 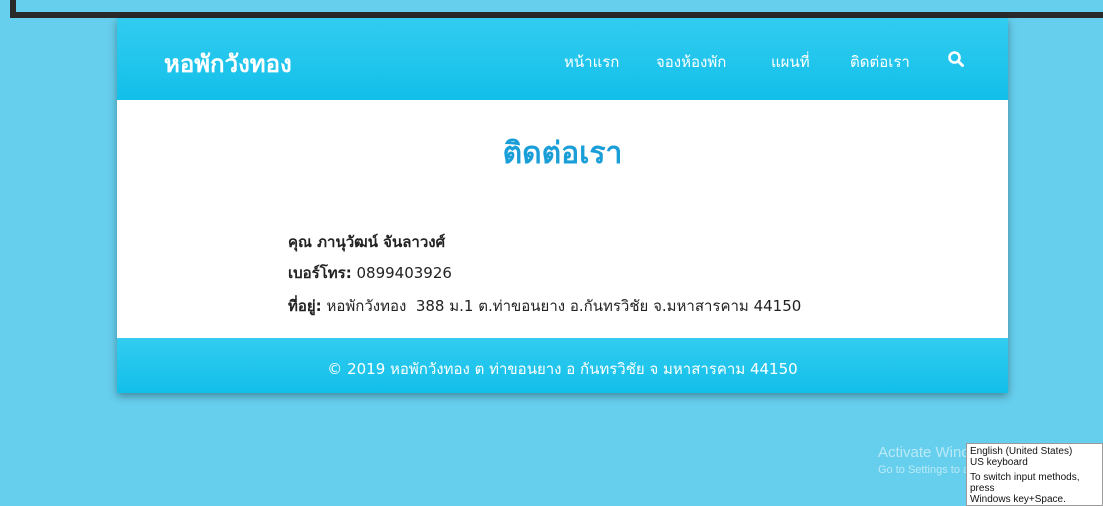 What do you see at coordinates (691, 62) in the screenshot?
I see `nav-item-booking: จองห้องพัก` at bounding box center [691, 62].